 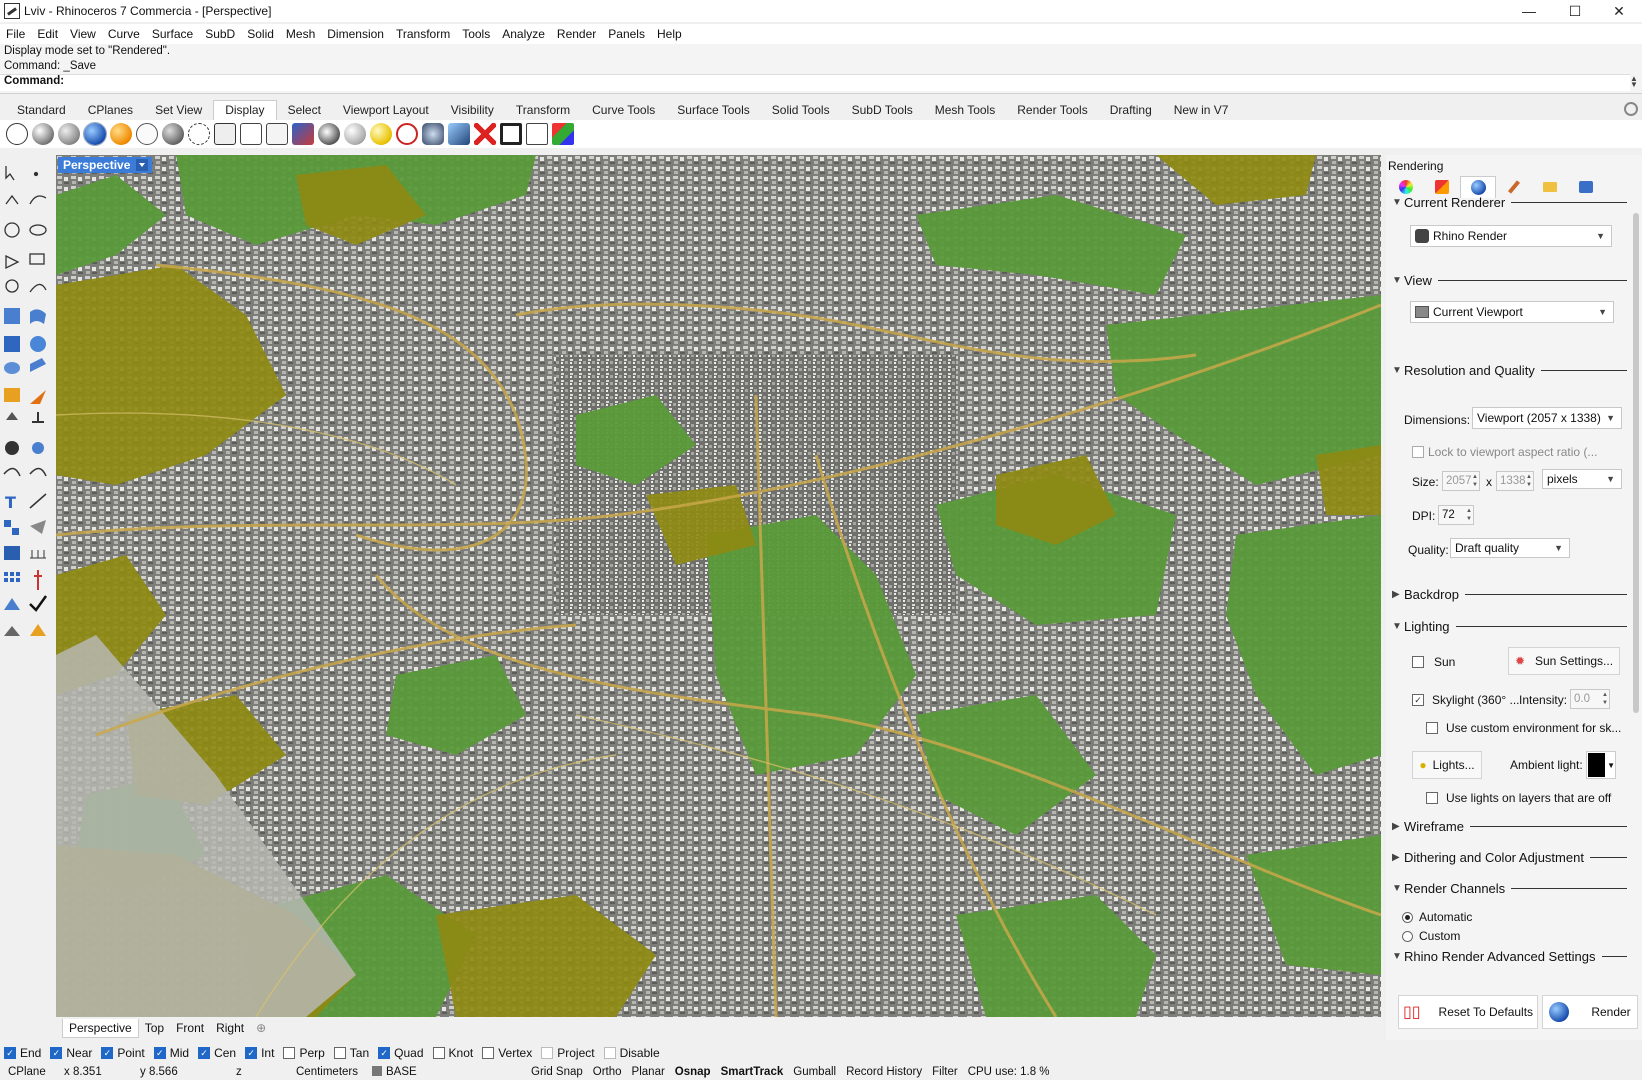 What do you see at coordinates (1437, 917) in the screenshot?
I see `channels-automatic-option: Automatic` at bounding box center [1437, 917].